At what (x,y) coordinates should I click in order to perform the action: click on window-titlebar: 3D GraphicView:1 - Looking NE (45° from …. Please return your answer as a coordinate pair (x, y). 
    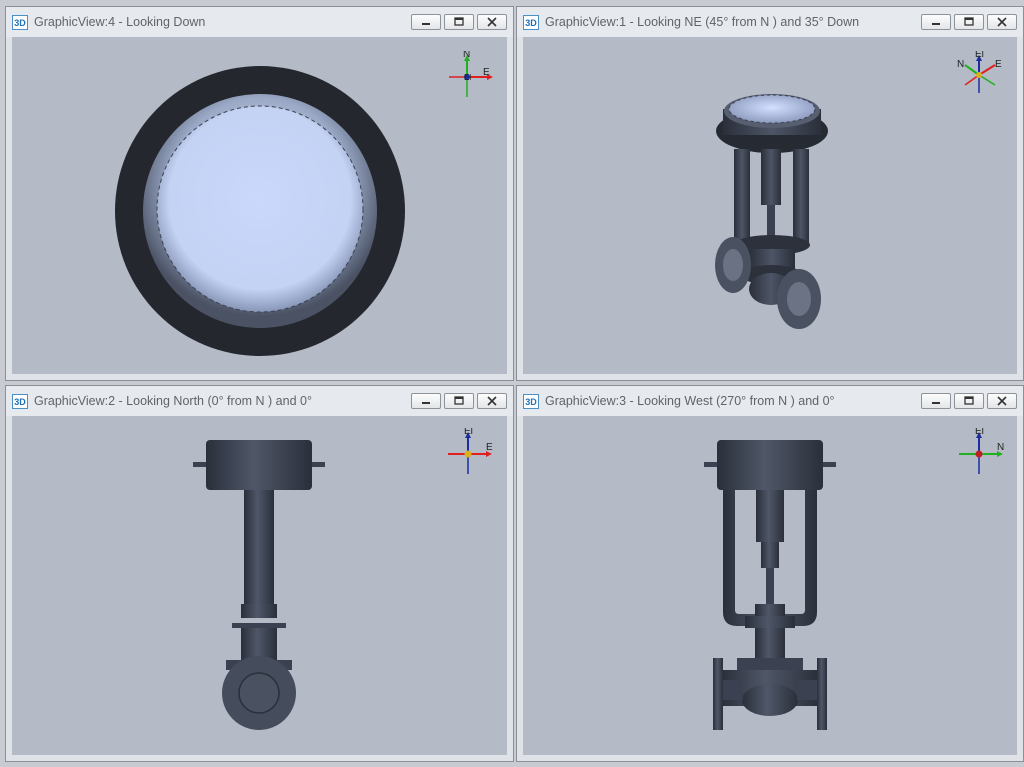
    Looking at the image, I should click on (770, 22).